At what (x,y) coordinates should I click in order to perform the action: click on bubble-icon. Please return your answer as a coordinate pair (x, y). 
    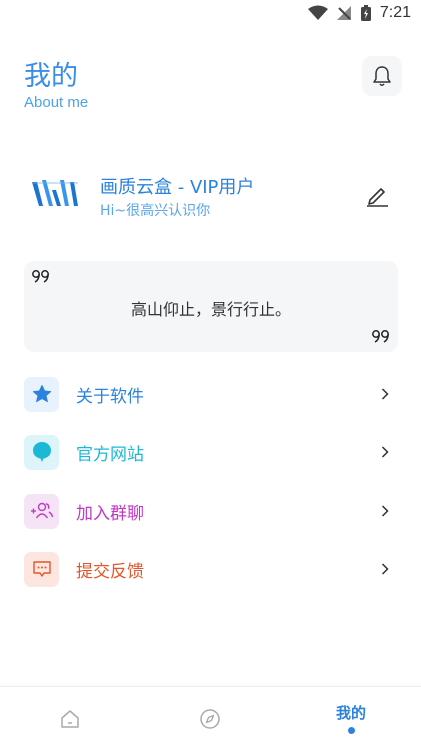
    Looking at the image, I should click on (41, 452).